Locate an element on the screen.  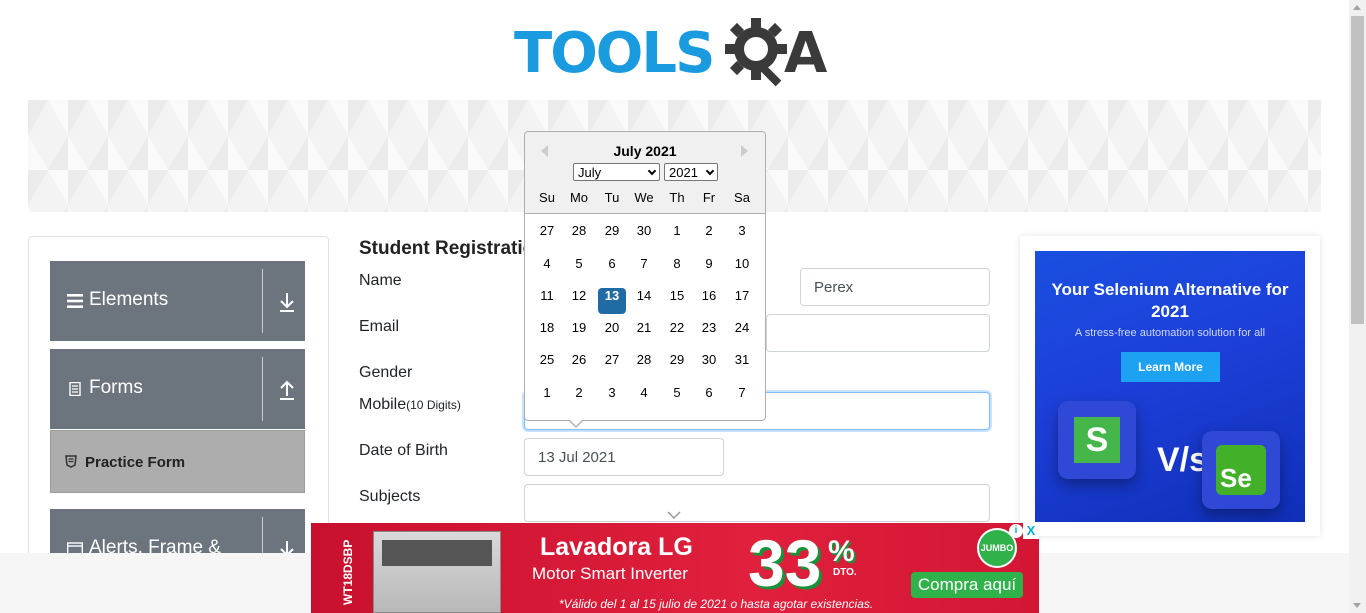
calendar-day: 18 is located at coordinates (547, 333).